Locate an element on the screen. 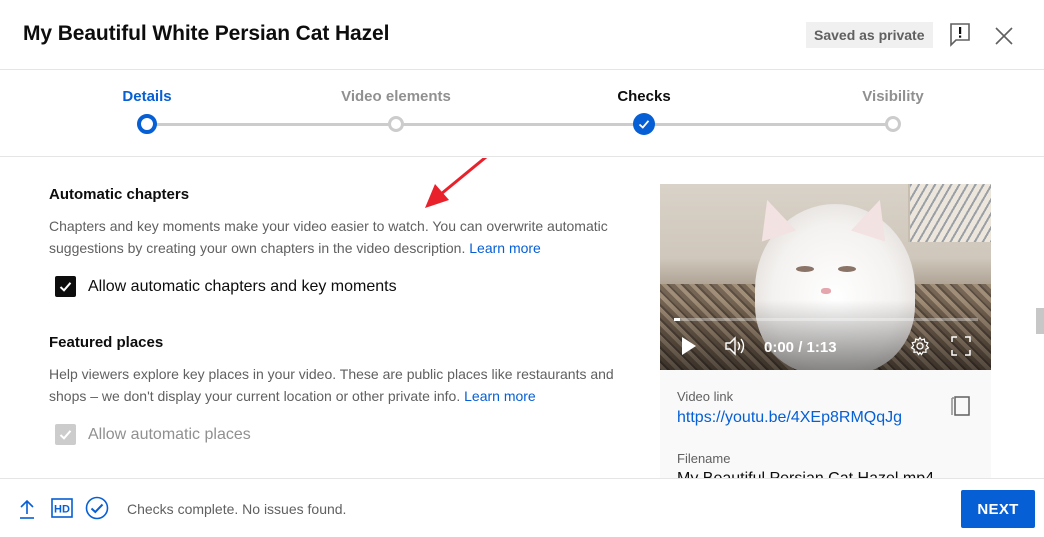  copy-icon is located at coordinates (960, 406).